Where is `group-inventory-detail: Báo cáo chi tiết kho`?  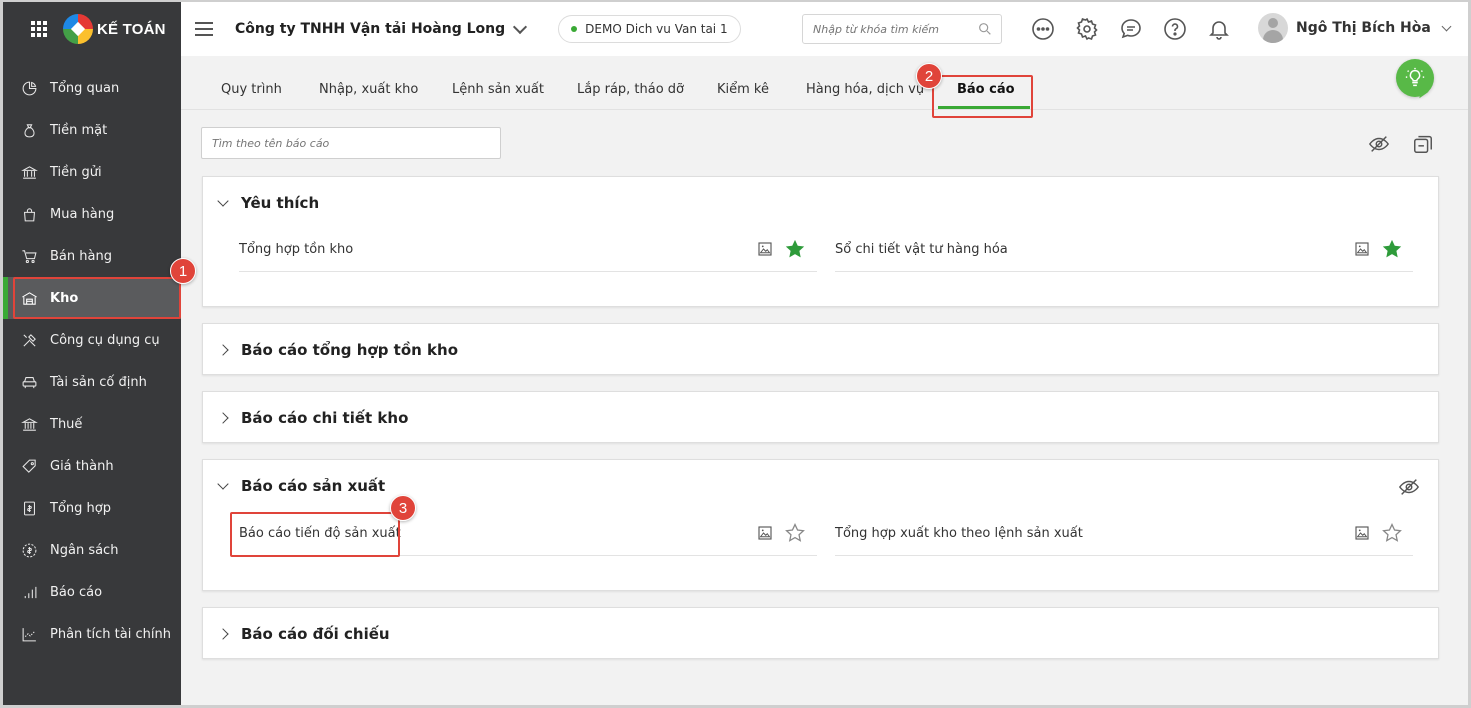
group-inventory-detail: Báo cáo chi tiết kho is located at coordinates (820, 417).